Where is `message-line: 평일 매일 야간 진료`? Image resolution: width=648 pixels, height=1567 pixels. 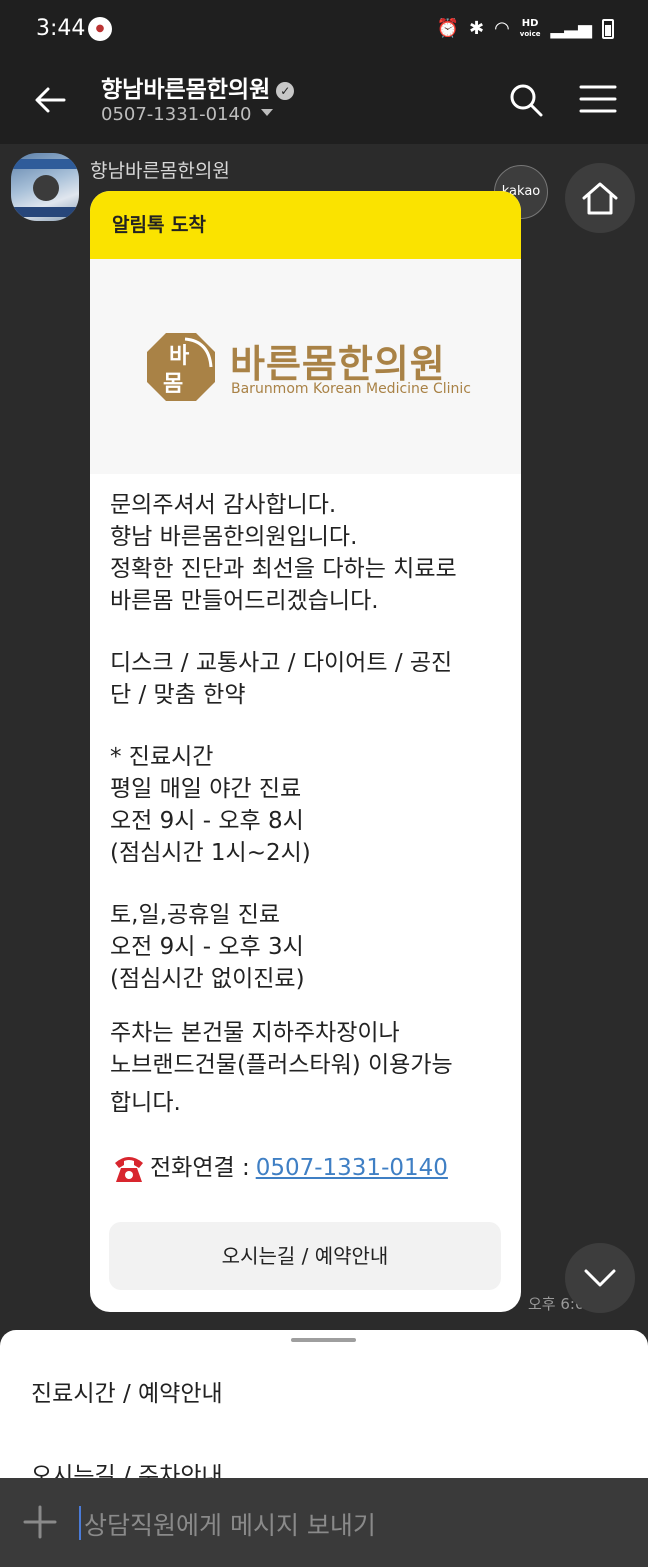 message-line: 평일 매일 야간 진료 is located at coordinates (206, 789).